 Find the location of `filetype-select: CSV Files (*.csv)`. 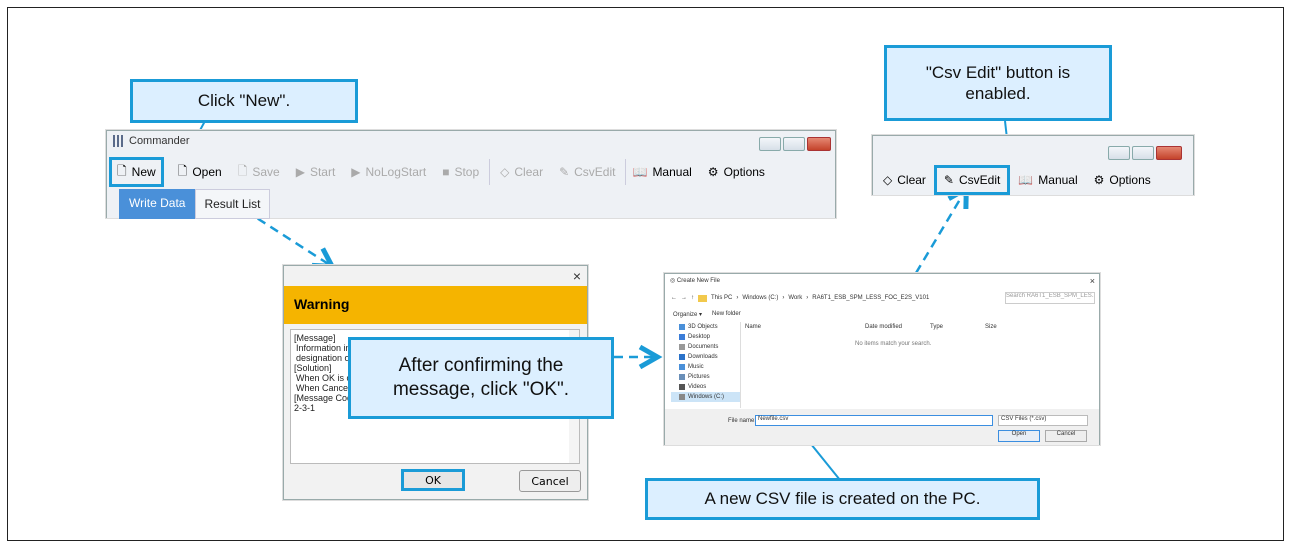

filetype-select: CSV Files (*.csv) is located at coordinates (1043, 420).